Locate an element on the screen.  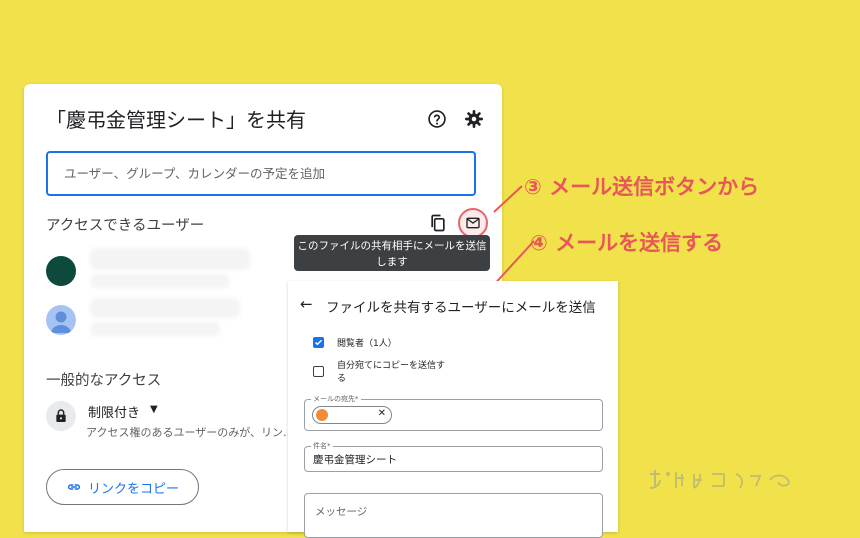
blog-logo-watermark is located at coordinates (719, 479).